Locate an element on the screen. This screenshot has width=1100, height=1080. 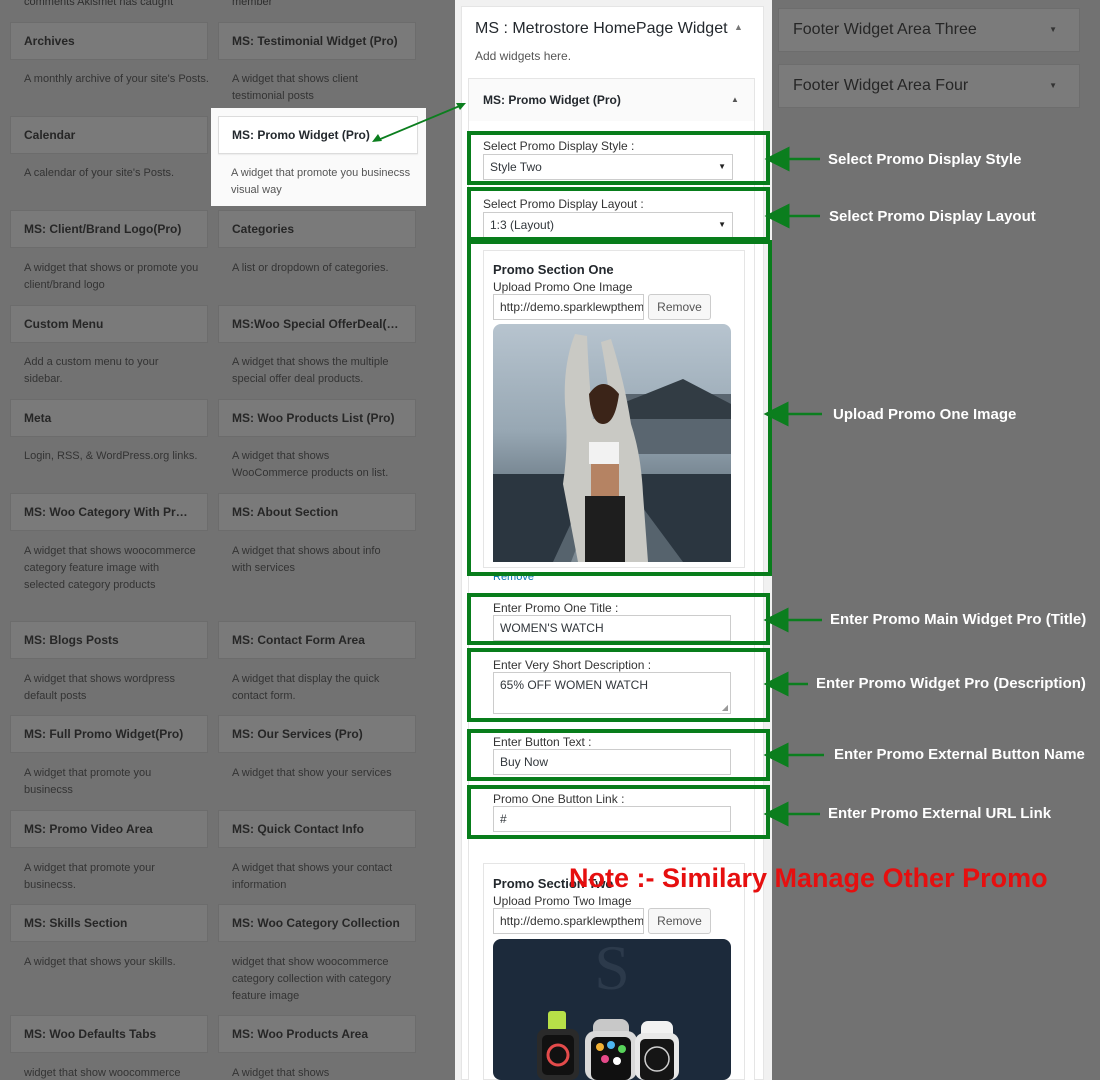
annotation-style: Select Promo Display Style is located at coordinates (925, 159).